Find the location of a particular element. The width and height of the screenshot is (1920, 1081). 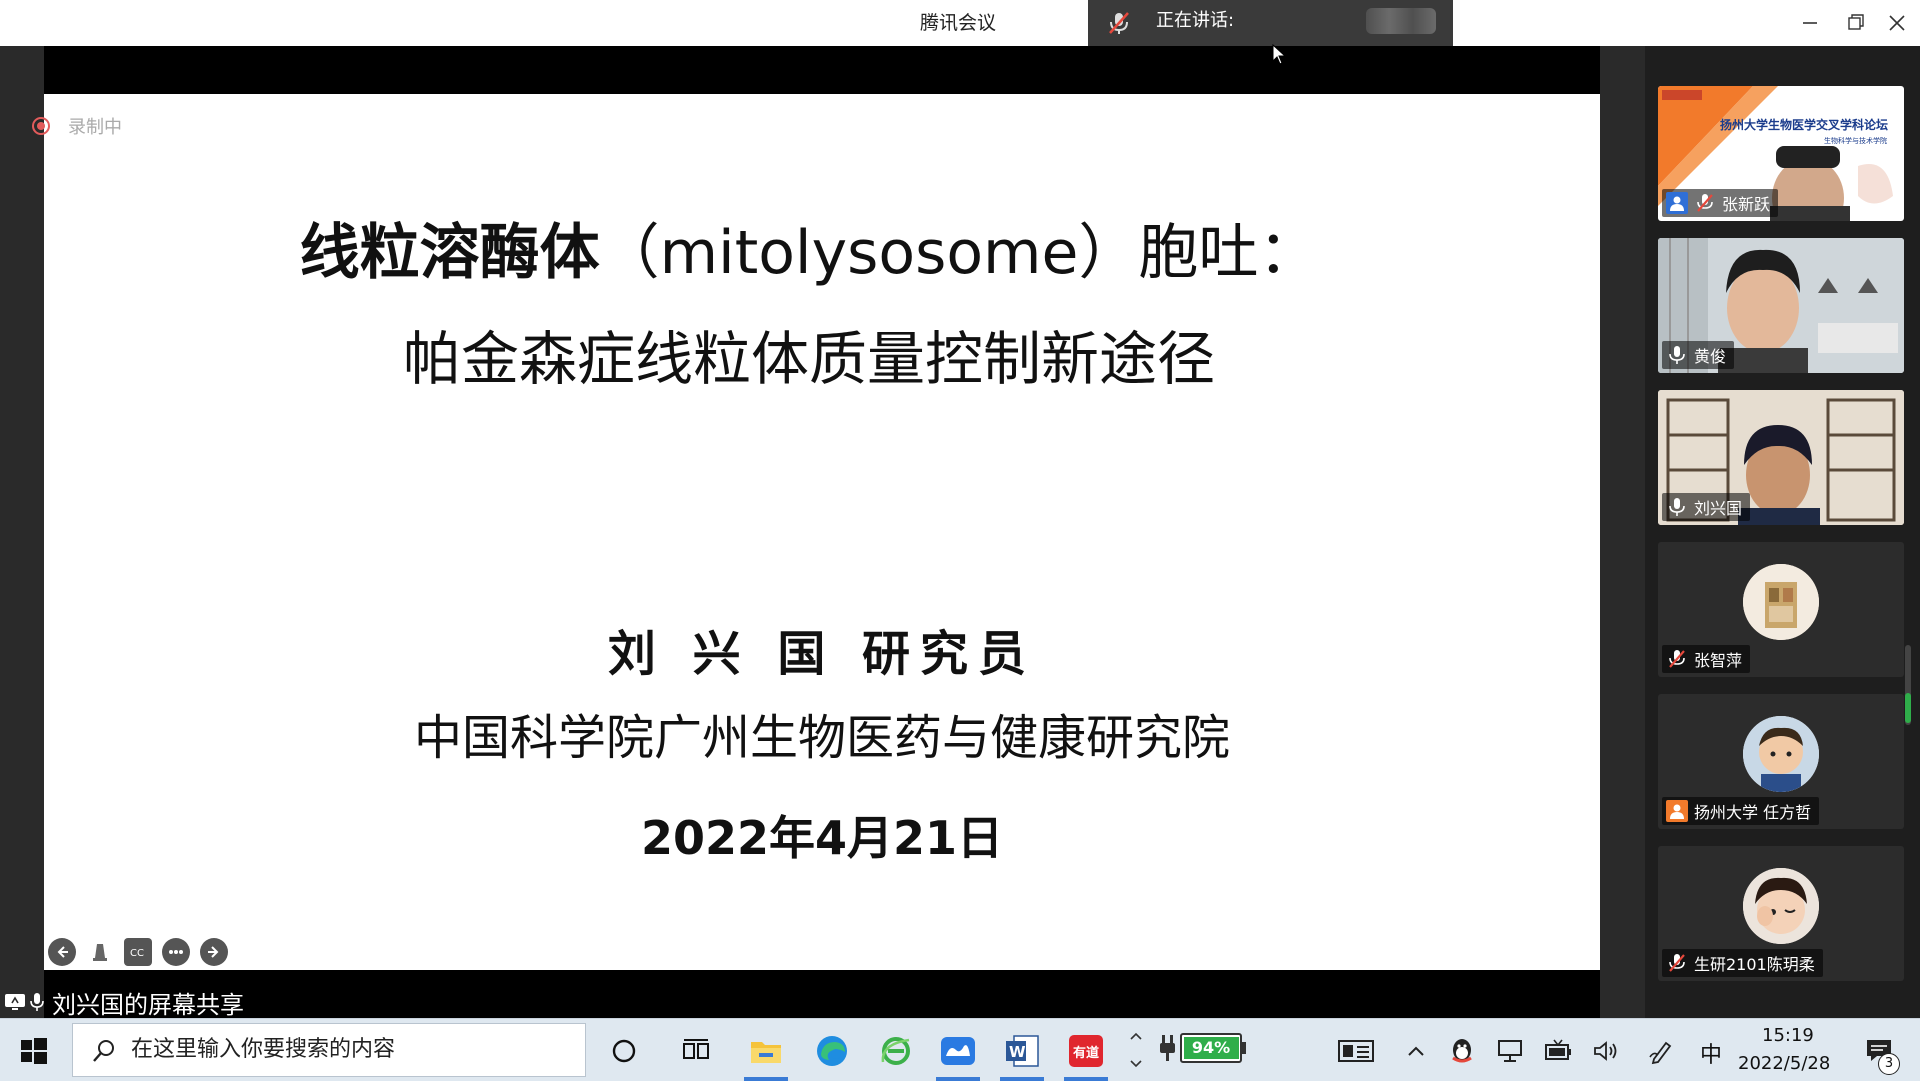

slide-author: 刘 兴 国 研究员 is located at coordinates (822, 654).